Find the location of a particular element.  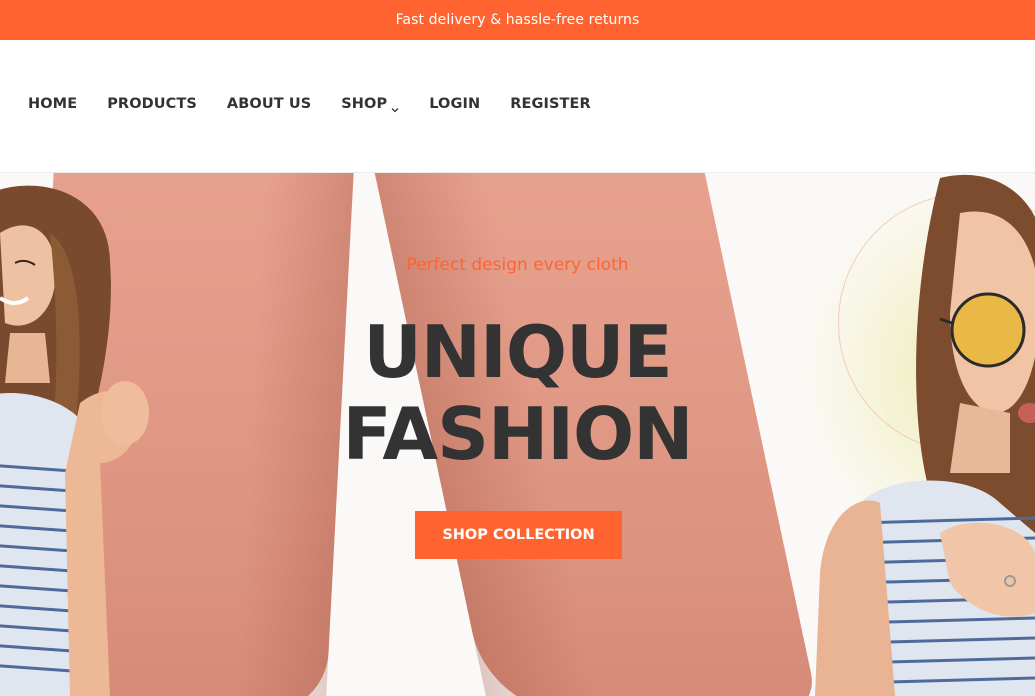

nav-item-register: REGISTER is located at coordinates (550, 104).